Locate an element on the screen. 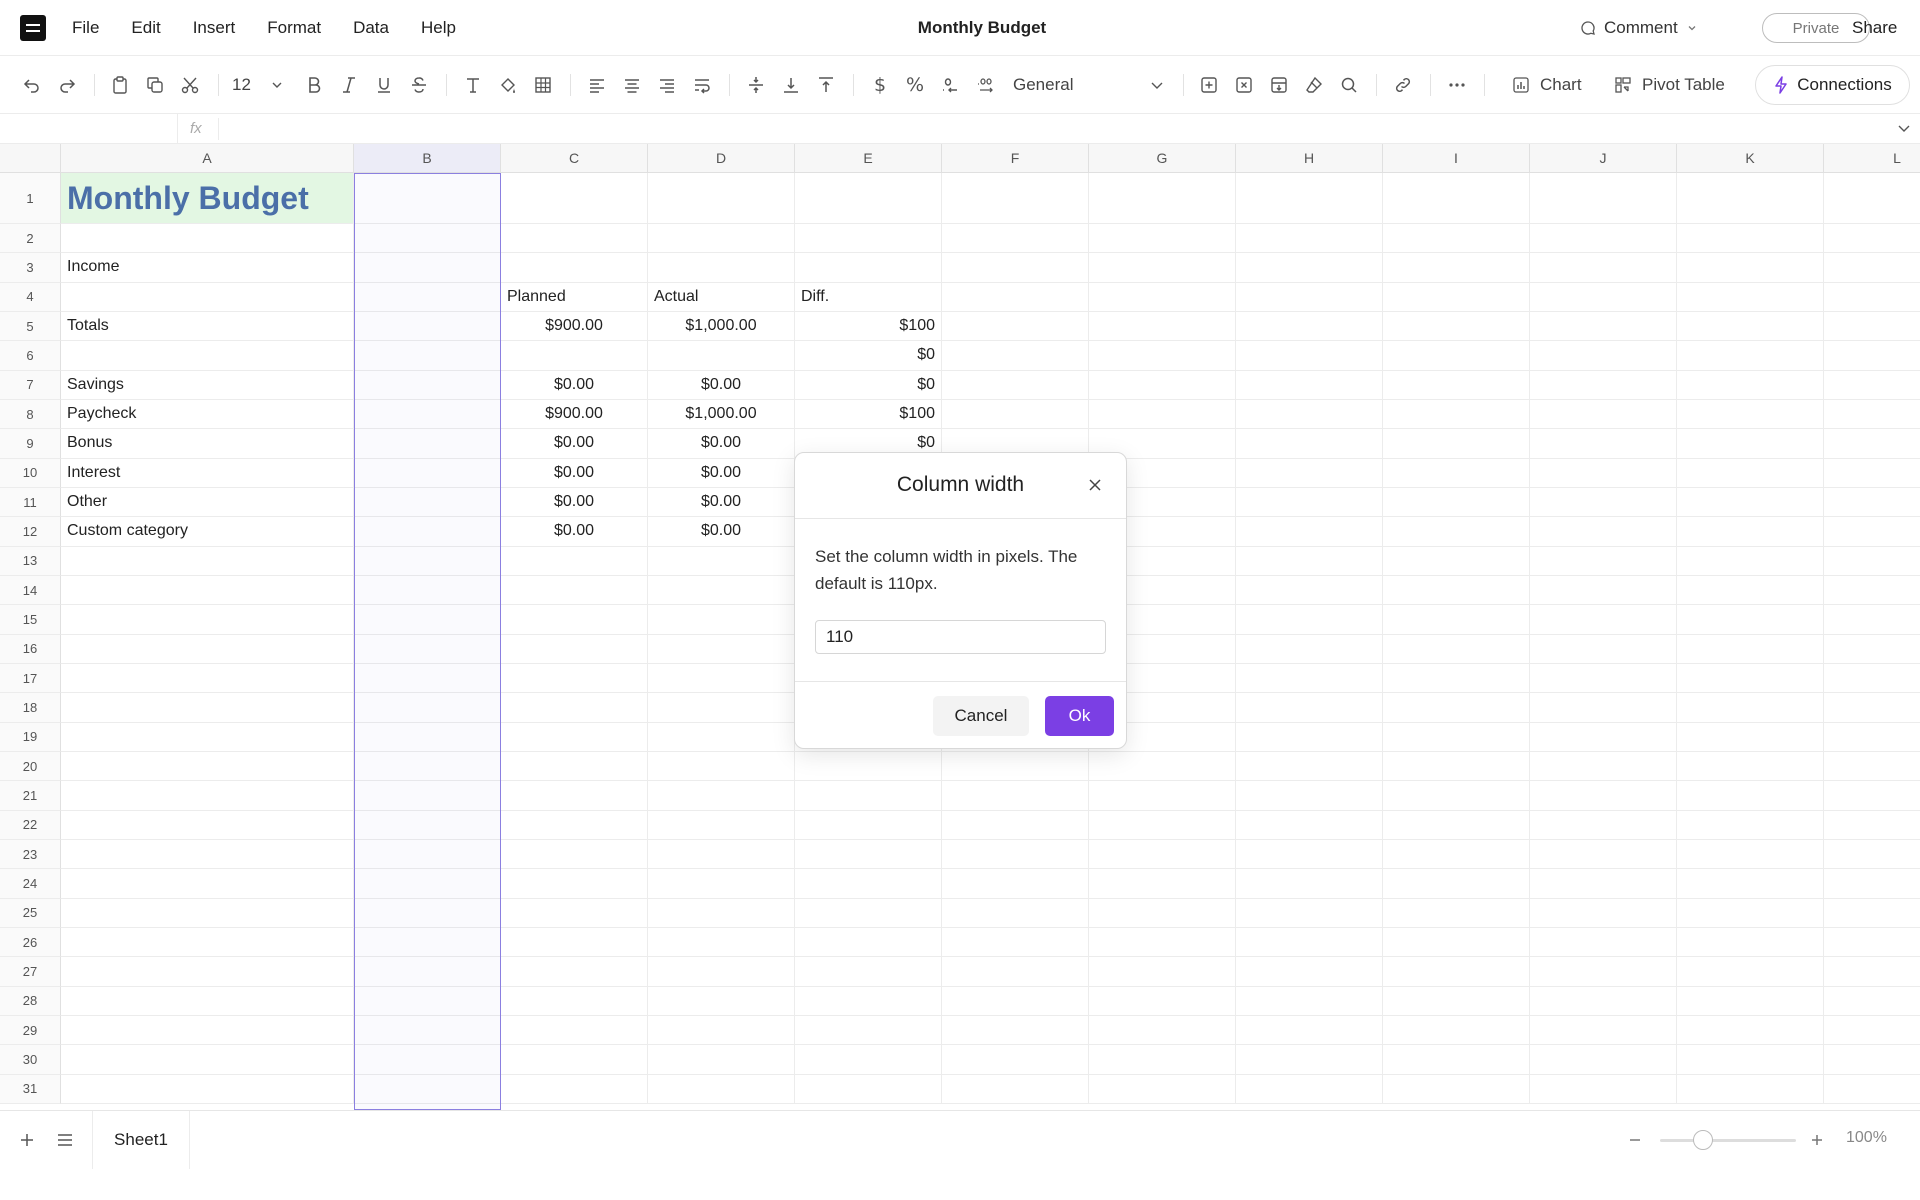 The image size is (1920, 1200). cell-a7: Savings is located at coordinates (207, 385).